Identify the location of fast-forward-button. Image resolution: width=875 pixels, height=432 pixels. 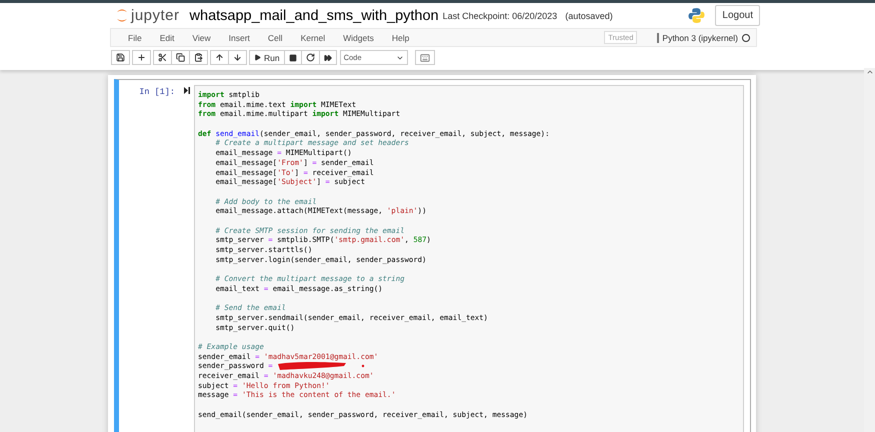
(327, 57).